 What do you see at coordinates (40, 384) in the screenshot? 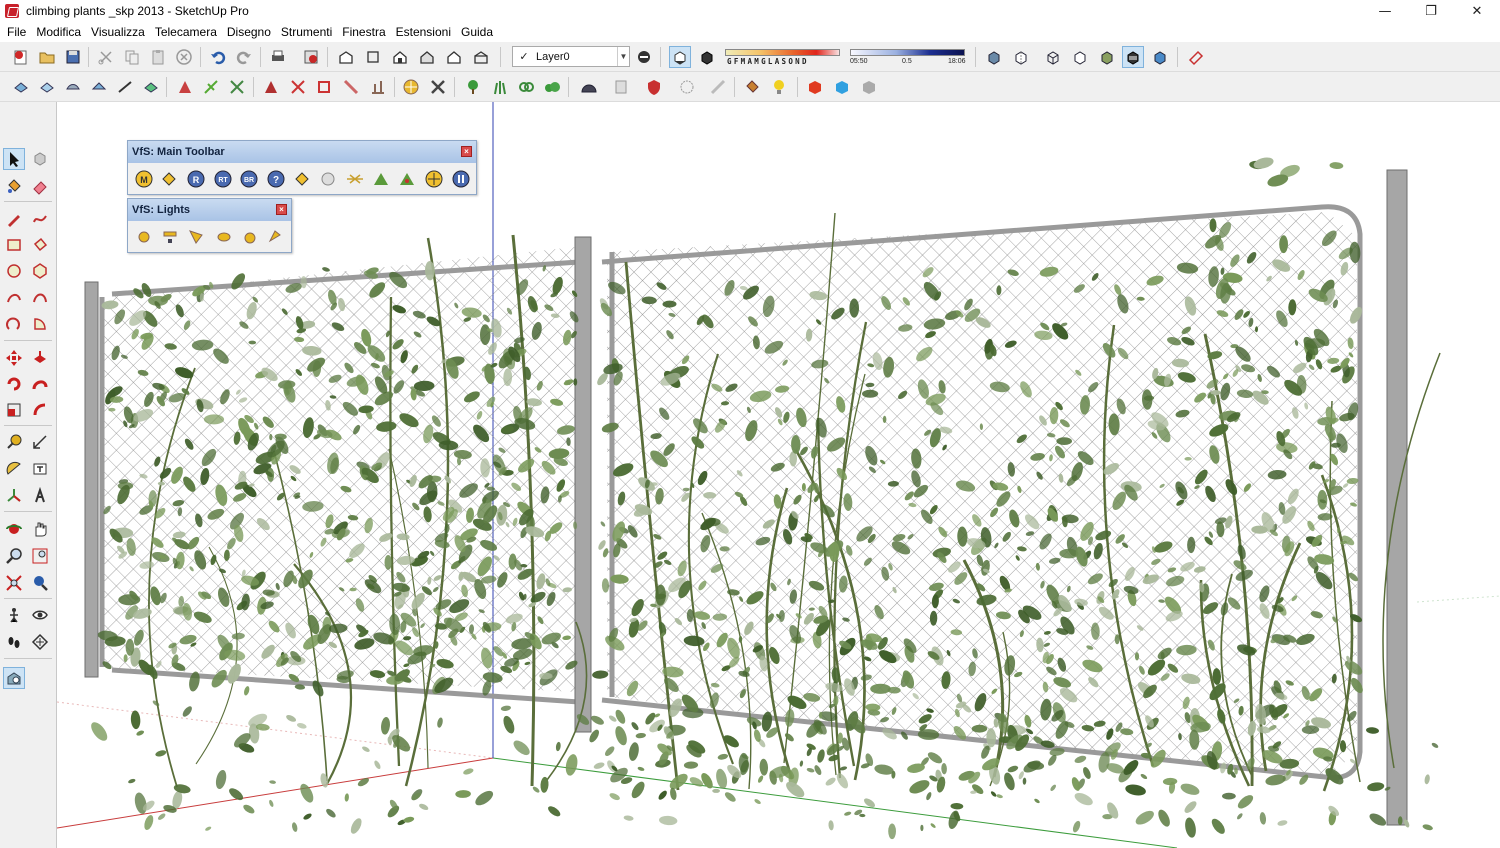
I see `follow-me-tool-button` at bounding box center [40, 384].